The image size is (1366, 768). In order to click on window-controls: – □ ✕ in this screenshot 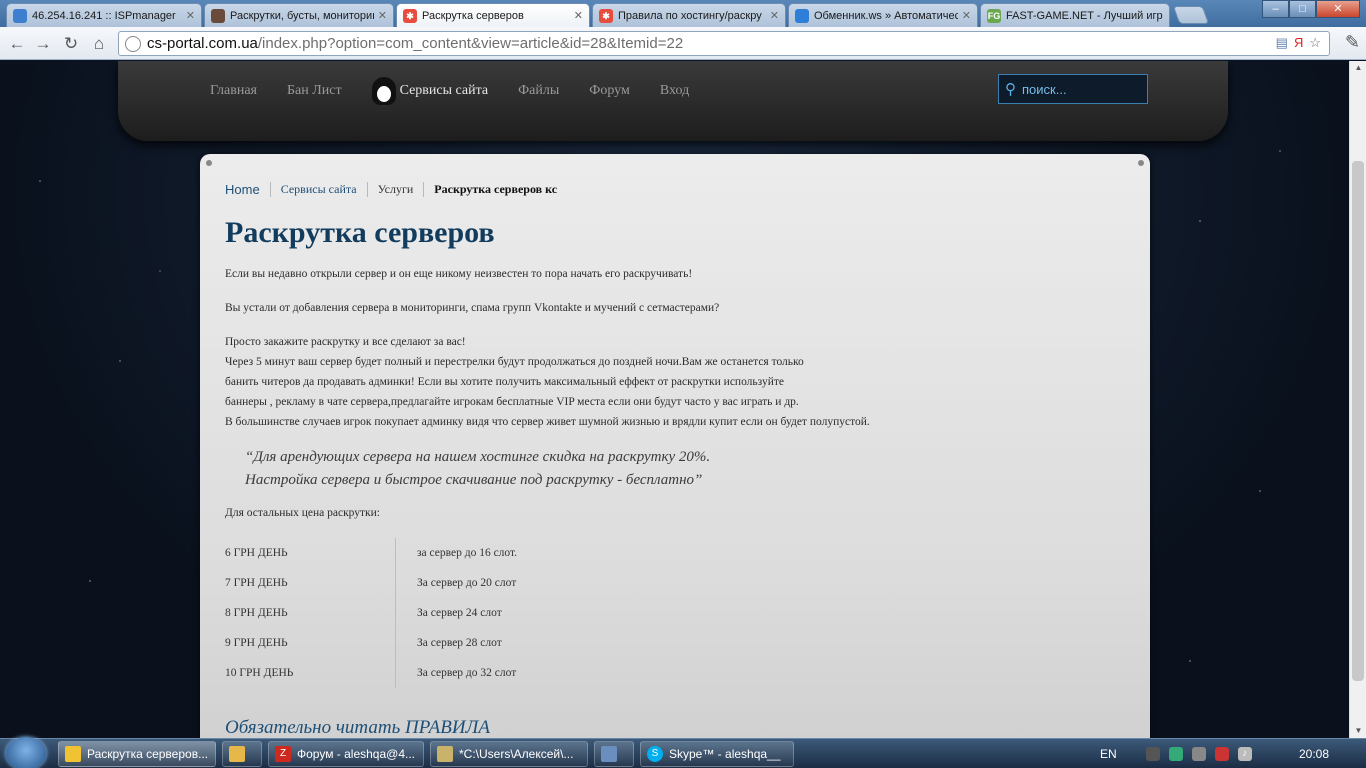, I will do `click(1311, 9)`.